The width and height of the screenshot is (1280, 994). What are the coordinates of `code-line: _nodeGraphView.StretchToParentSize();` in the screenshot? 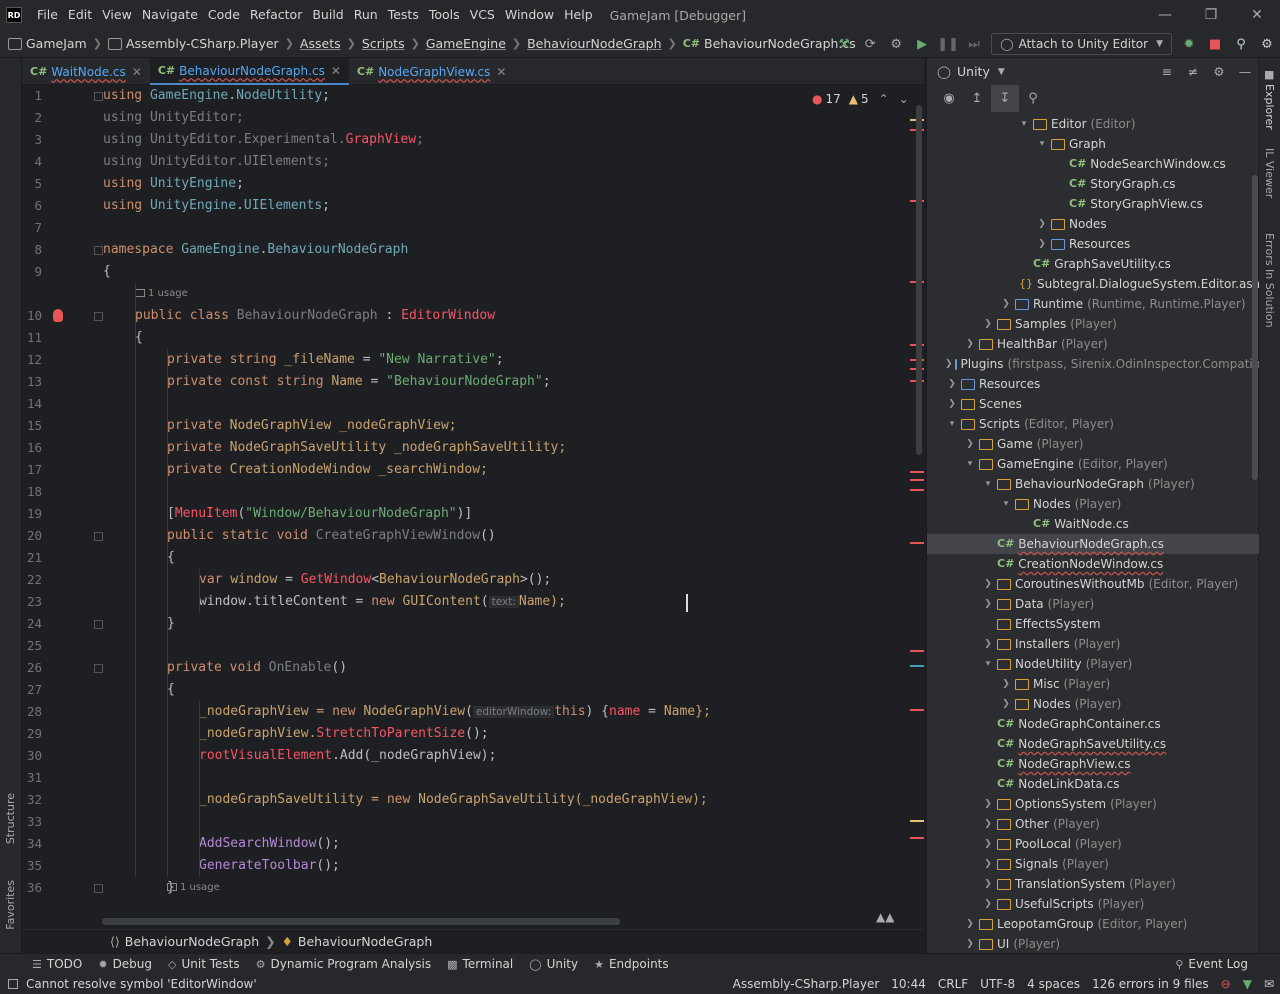 It's located at (344, 734).